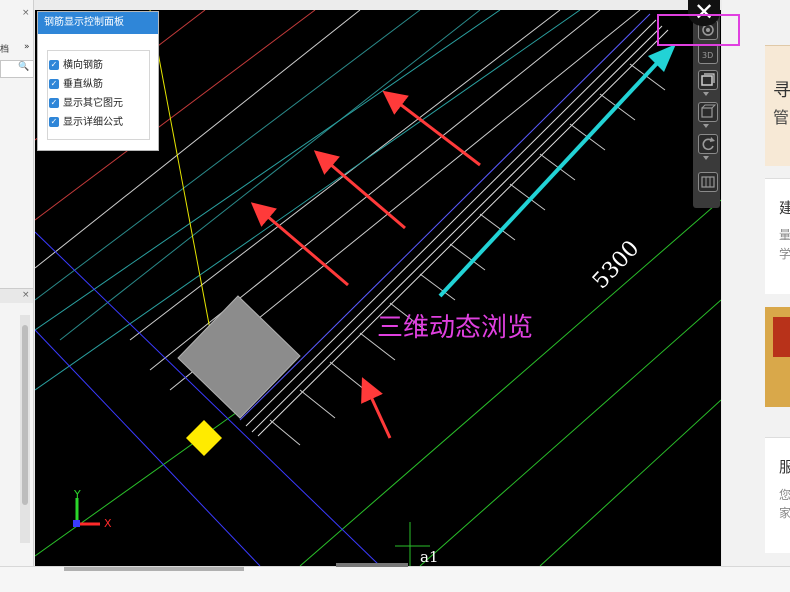 This screenshot has height=592, width=790. I want to click on left-side-panel: × 档 » 🔍 ×, so click(17, 295).